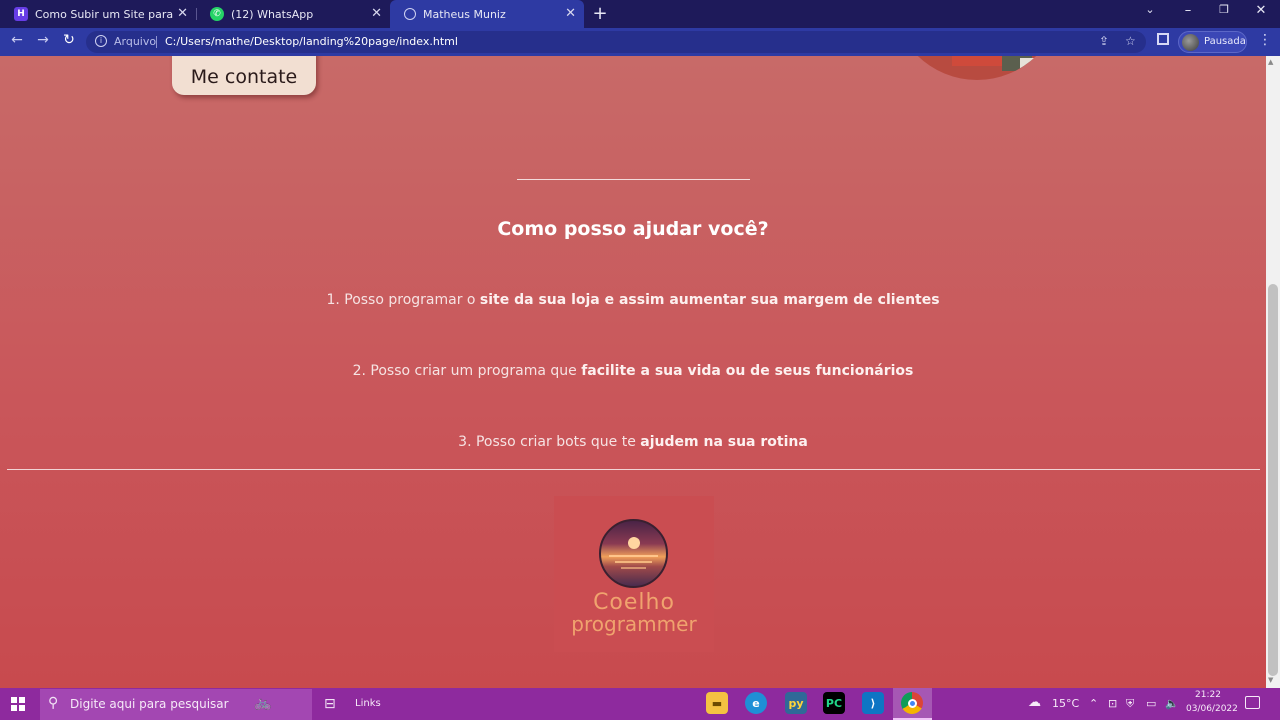 The width and height of the screenshot is (1280, 720). What do you see at coordinates (330, 704) in the screenshot?
I see `task-view-icon: ⊟` at bounding box center [330, 704].